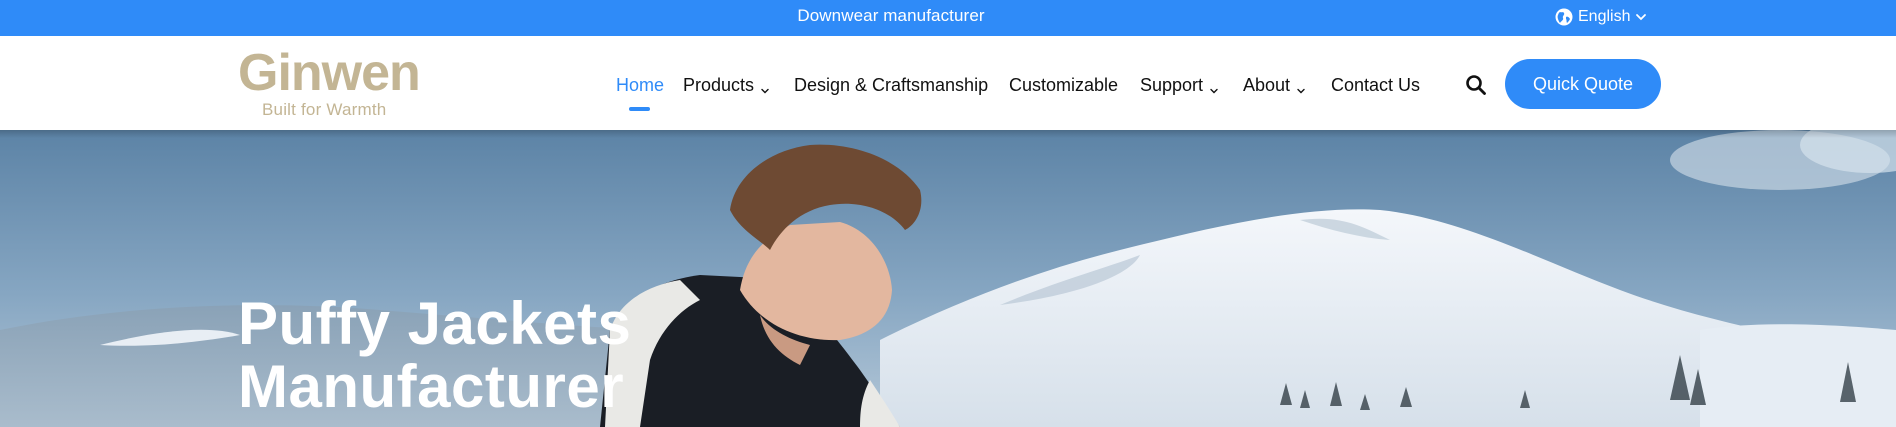 The image size is (1896, 427). I want to click on hero-title: Puffy Jackets Manufacturer, so click(434, 355).